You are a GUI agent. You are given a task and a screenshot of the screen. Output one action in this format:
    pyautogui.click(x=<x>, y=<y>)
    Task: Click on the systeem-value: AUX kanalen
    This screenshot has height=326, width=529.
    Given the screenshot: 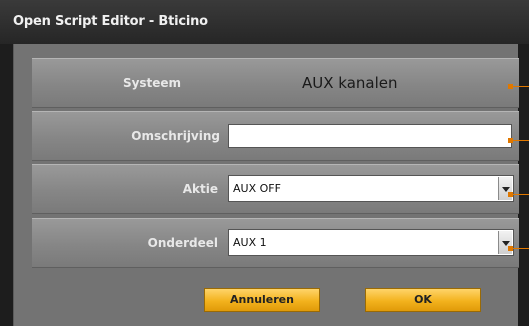 What is the action you would take?
    pyautogui.click(x=350, y=83)
    